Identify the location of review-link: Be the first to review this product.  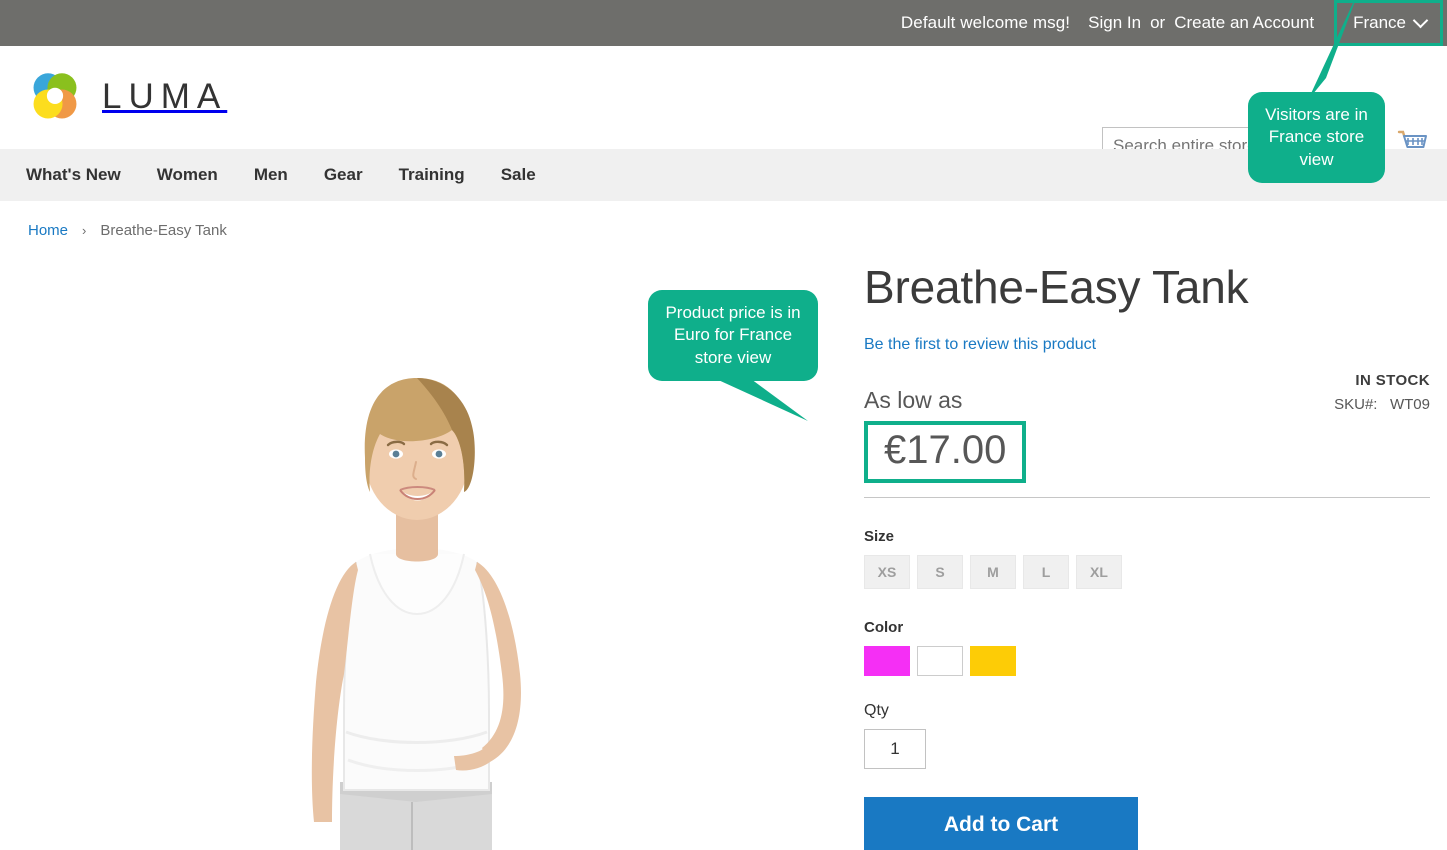
(980, 345).